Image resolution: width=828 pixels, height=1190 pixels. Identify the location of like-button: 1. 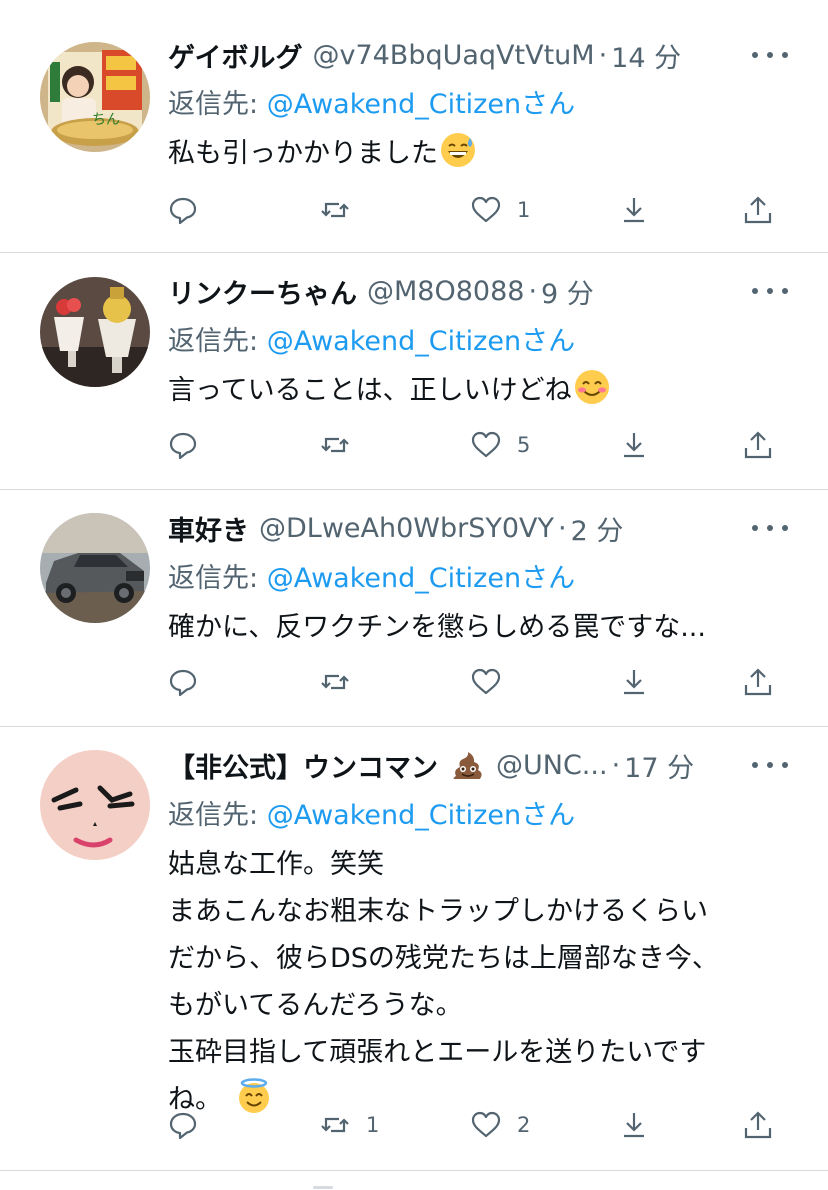
(499, 210).